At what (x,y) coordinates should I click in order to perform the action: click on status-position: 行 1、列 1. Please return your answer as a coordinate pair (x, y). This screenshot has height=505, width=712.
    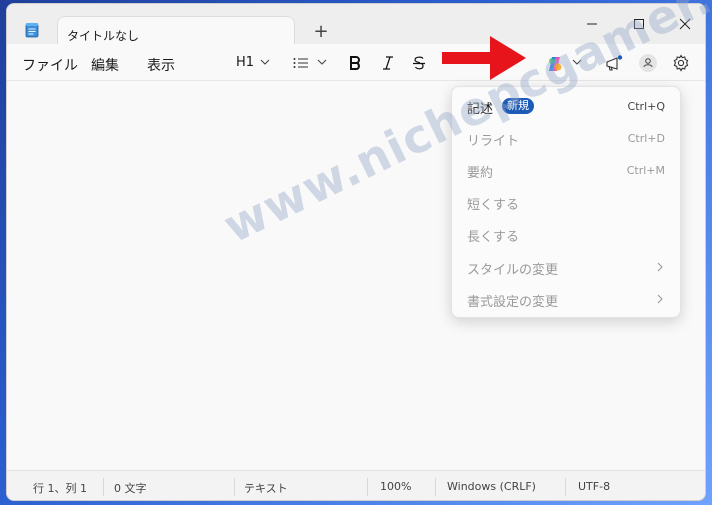
    Looking at the image, I should click on (60, 488).